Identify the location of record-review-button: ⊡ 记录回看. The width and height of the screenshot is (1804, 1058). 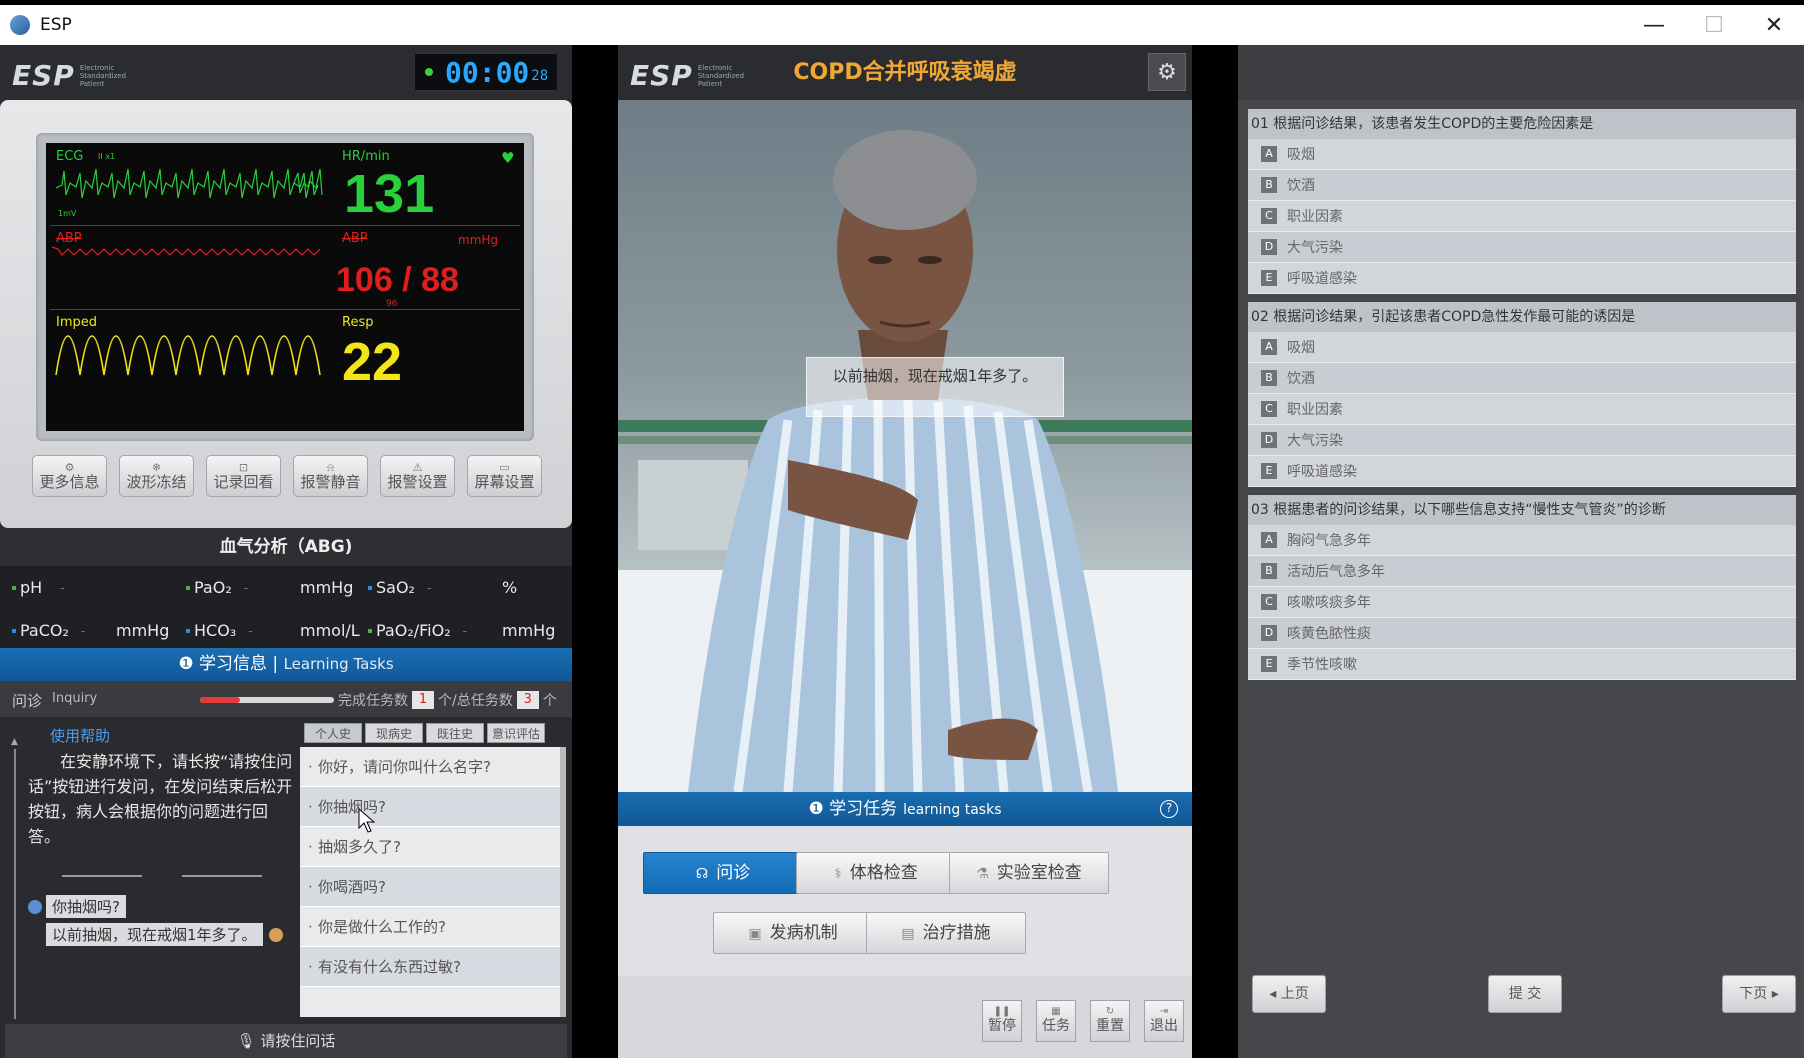
(243, 476).